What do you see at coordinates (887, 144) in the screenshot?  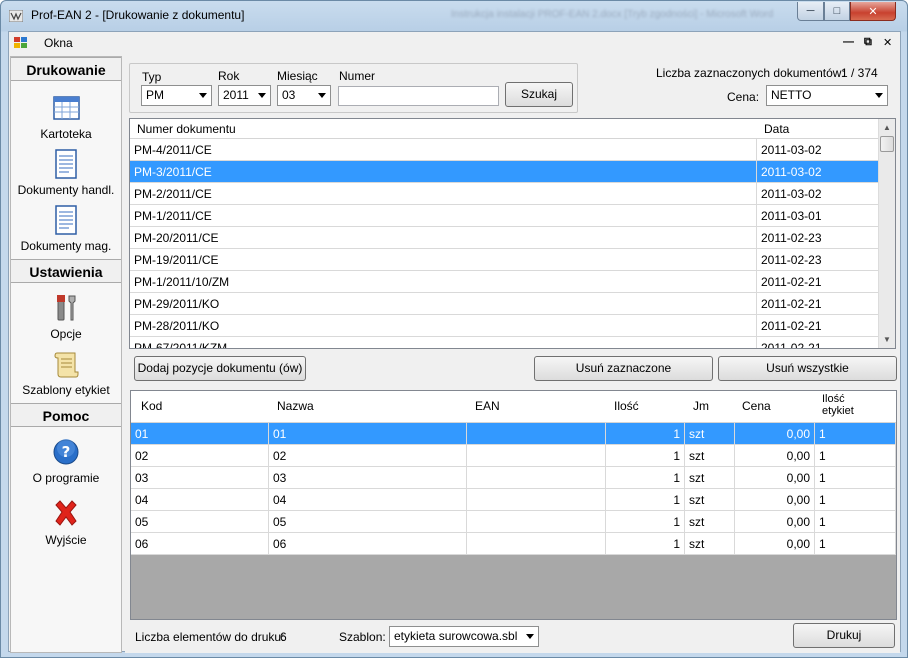 I see `scroll-thumb` at bounding box center [887, 144].